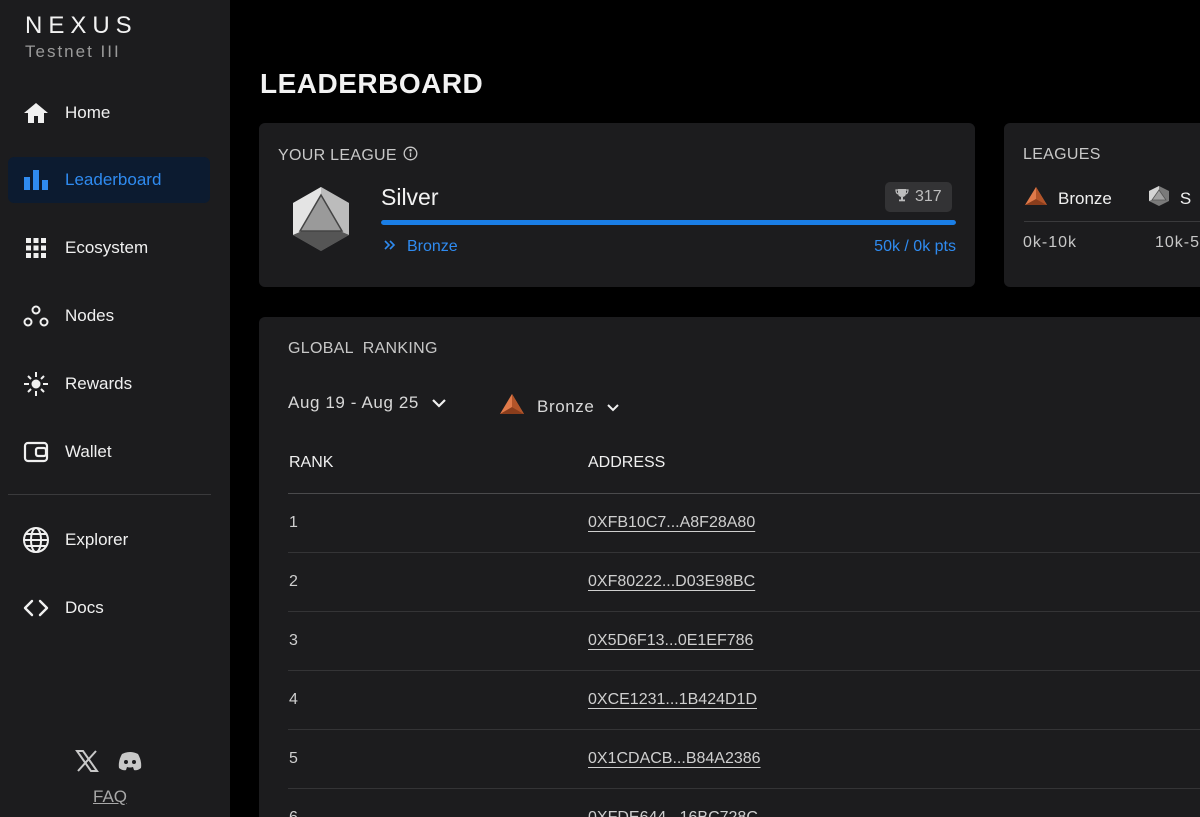 This screenshot has height=817, width=1200. What do you see at coordinates (337, 155) in the screenshot?
I see `your-league-label: YOUR LEAGUE` at bounding box center [337, 155].